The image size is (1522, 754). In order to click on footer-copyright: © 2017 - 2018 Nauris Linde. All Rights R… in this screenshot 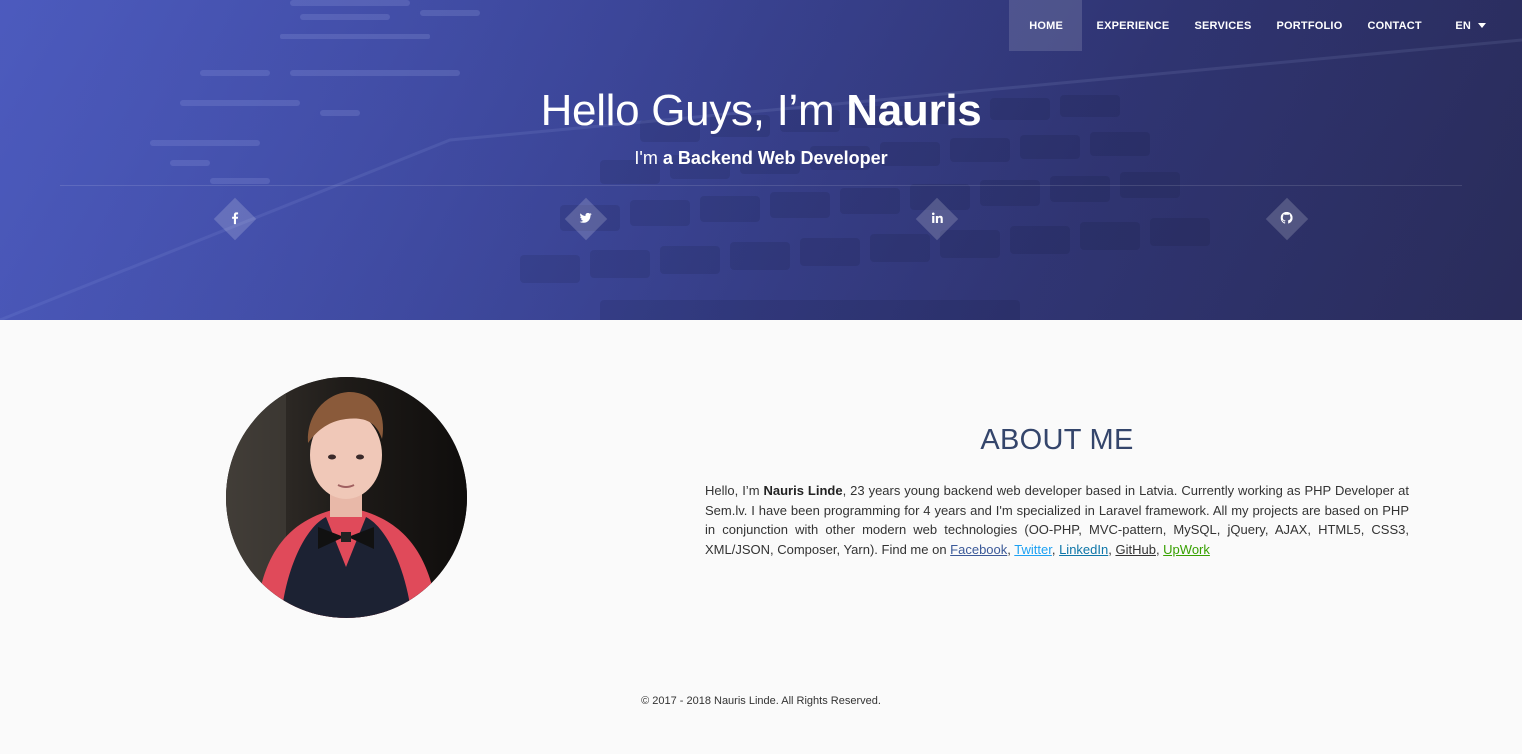, I will do `click(761, 701)`.